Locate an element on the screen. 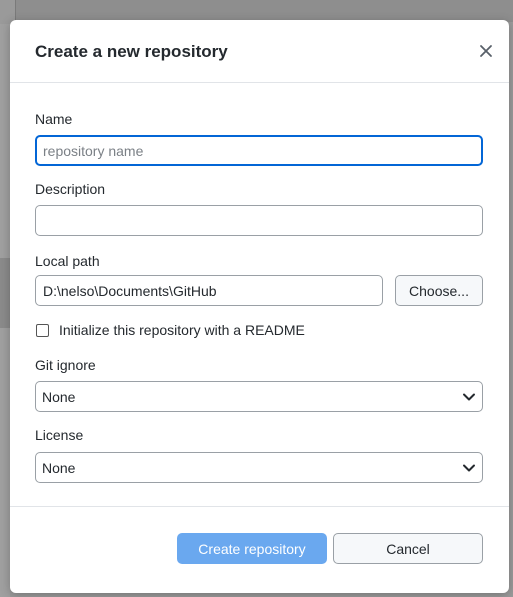  git-ignore-selected-value: None is located at coordinates (59, 396).